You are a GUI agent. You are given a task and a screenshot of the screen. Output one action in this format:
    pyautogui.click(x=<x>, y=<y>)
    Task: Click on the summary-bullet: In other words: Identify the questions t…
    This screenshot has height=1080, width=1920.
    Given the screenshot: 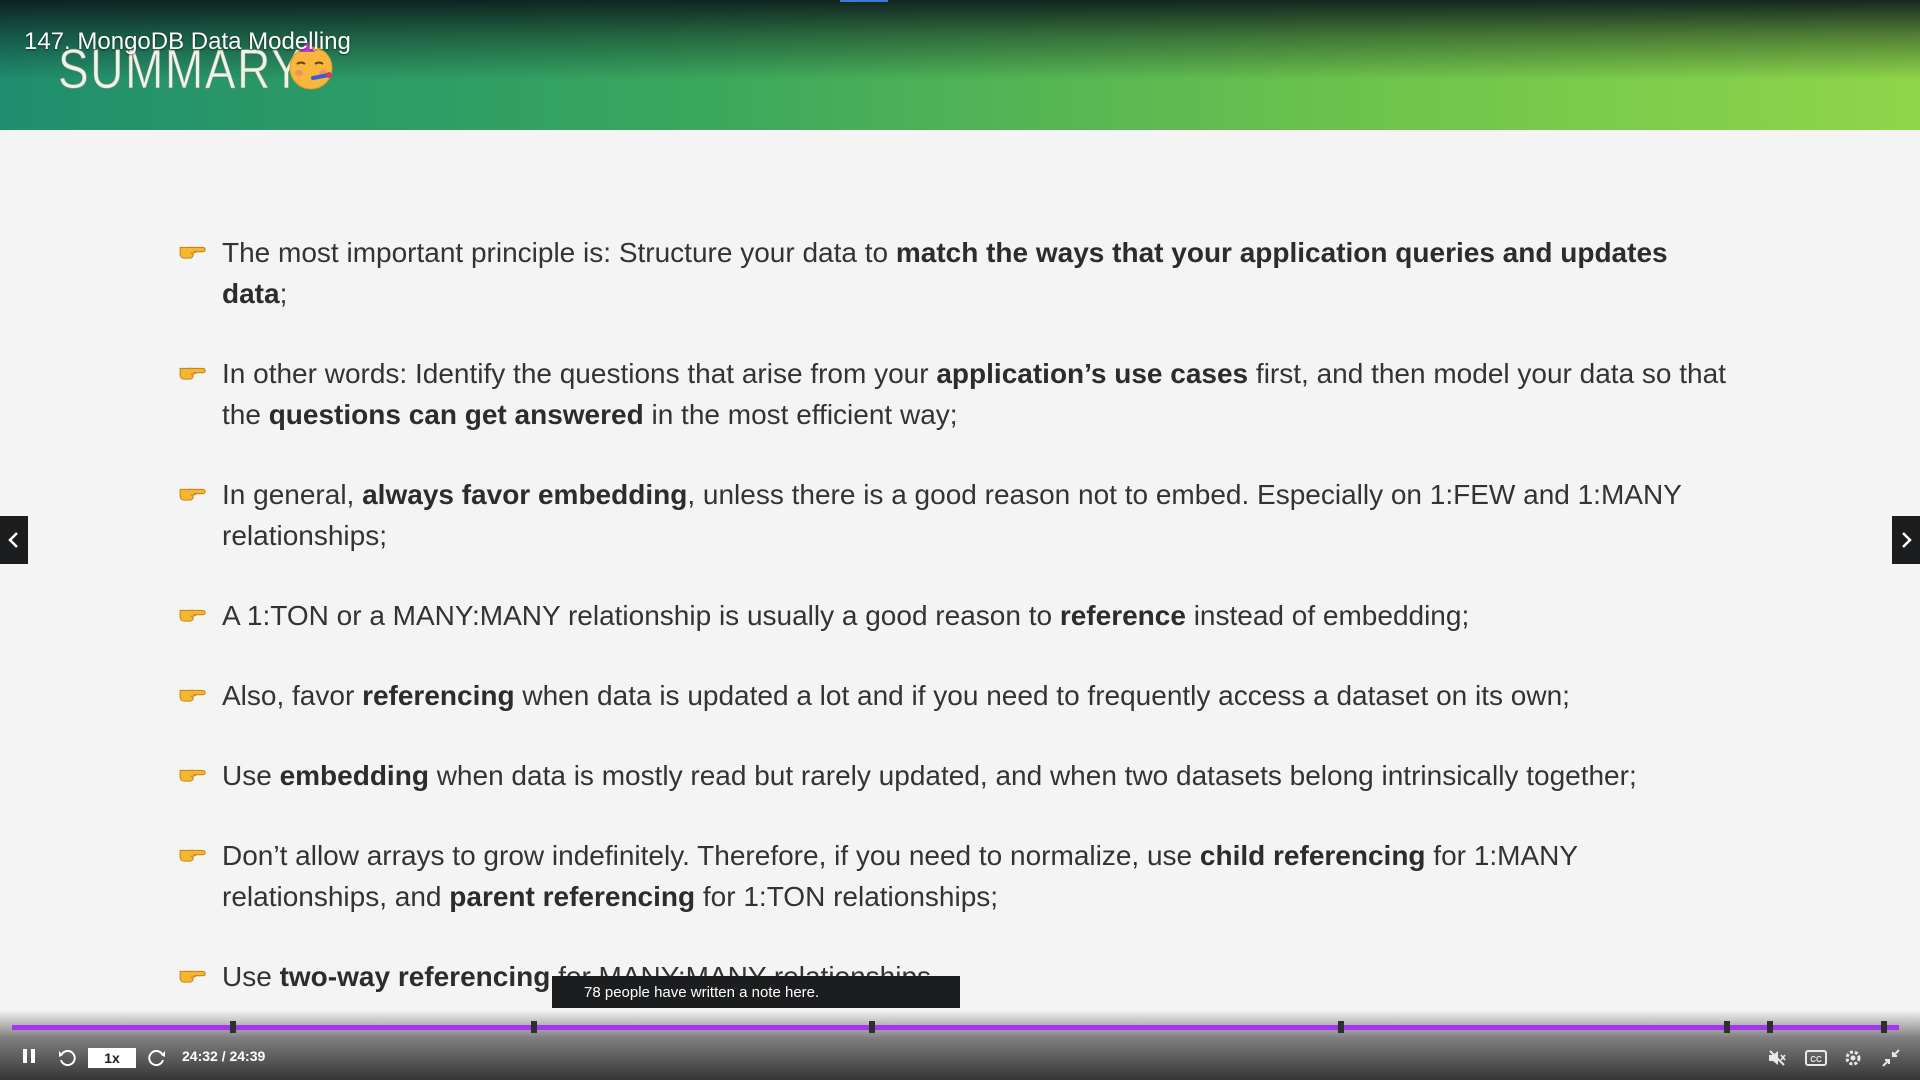 What is the action you would take?
    pyautogui.click(x=958, y=394)
    